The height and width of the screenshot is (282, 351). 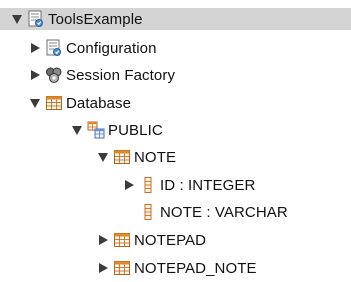 I want to click on tree-node-column-id: ID : INTEGER, so click(x=188, y=185).